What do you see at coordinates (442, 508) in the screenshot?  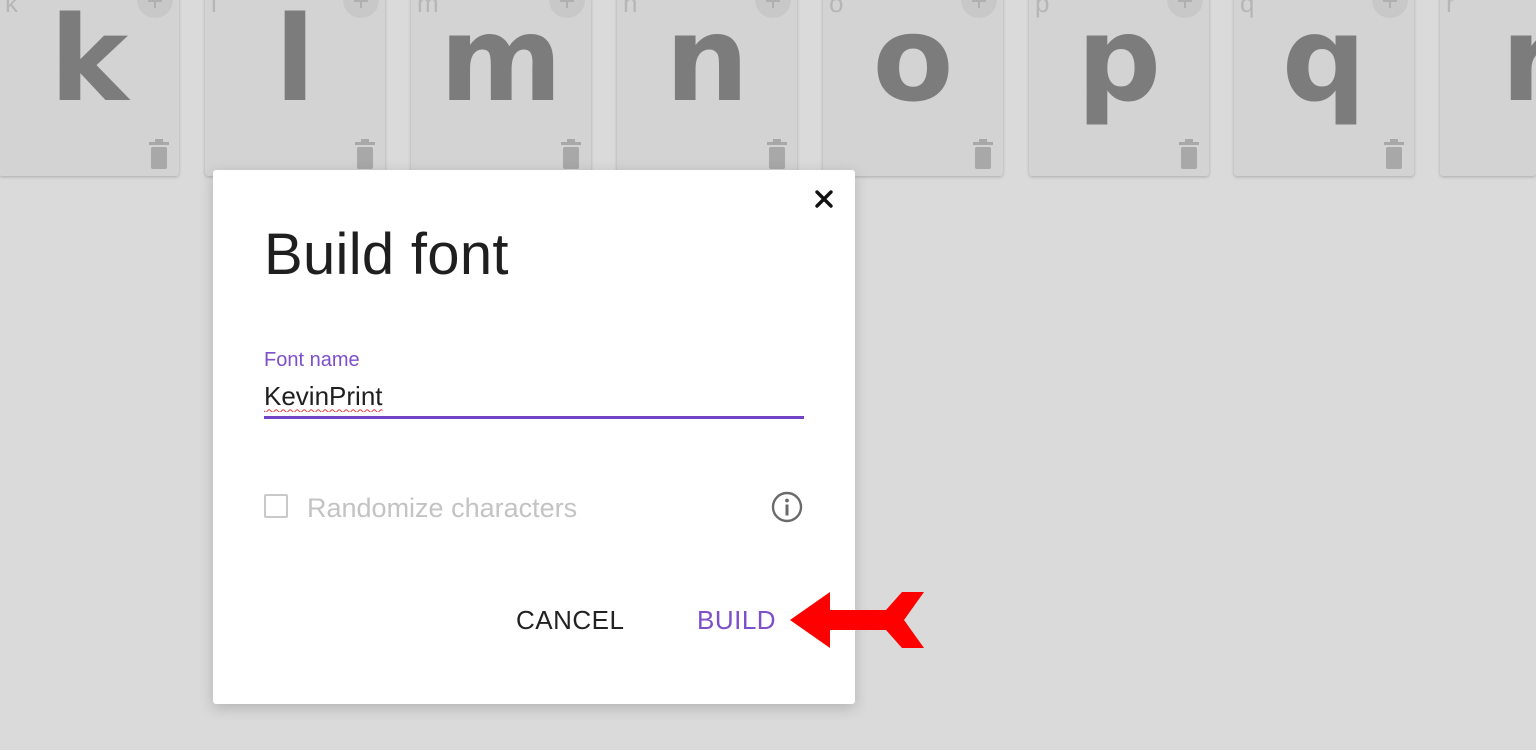 I see `randomize-label: Randomize characters` at bounding box center [442, 508].